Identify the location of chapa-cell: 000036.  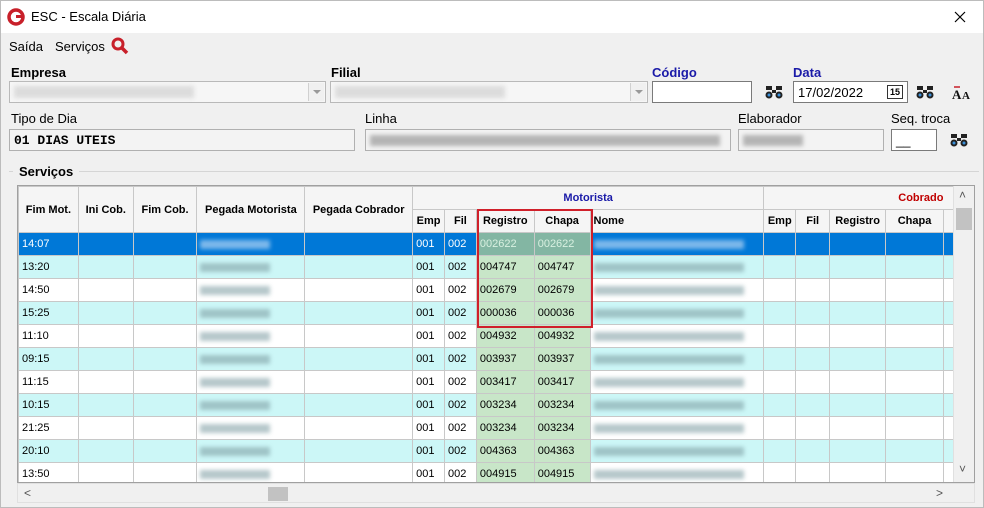
(562, 313).